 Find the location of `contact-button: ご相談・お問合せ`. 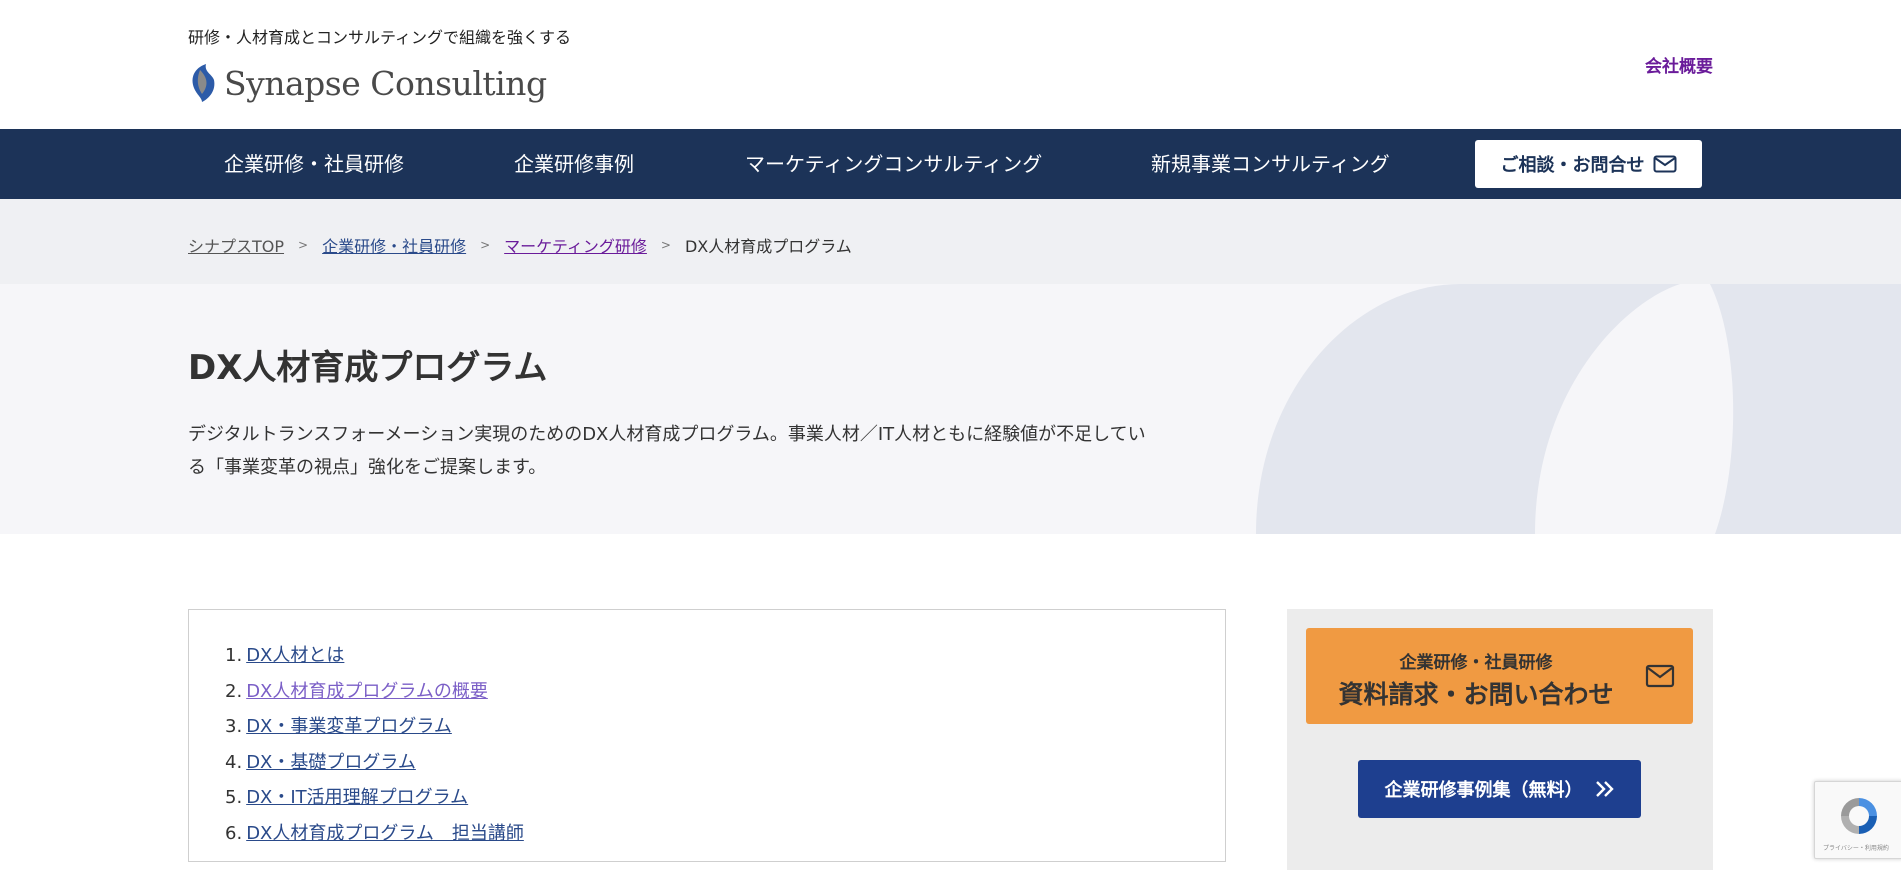

contact-button: ご相談・お問合せ is located at coordinates (1588, 164).